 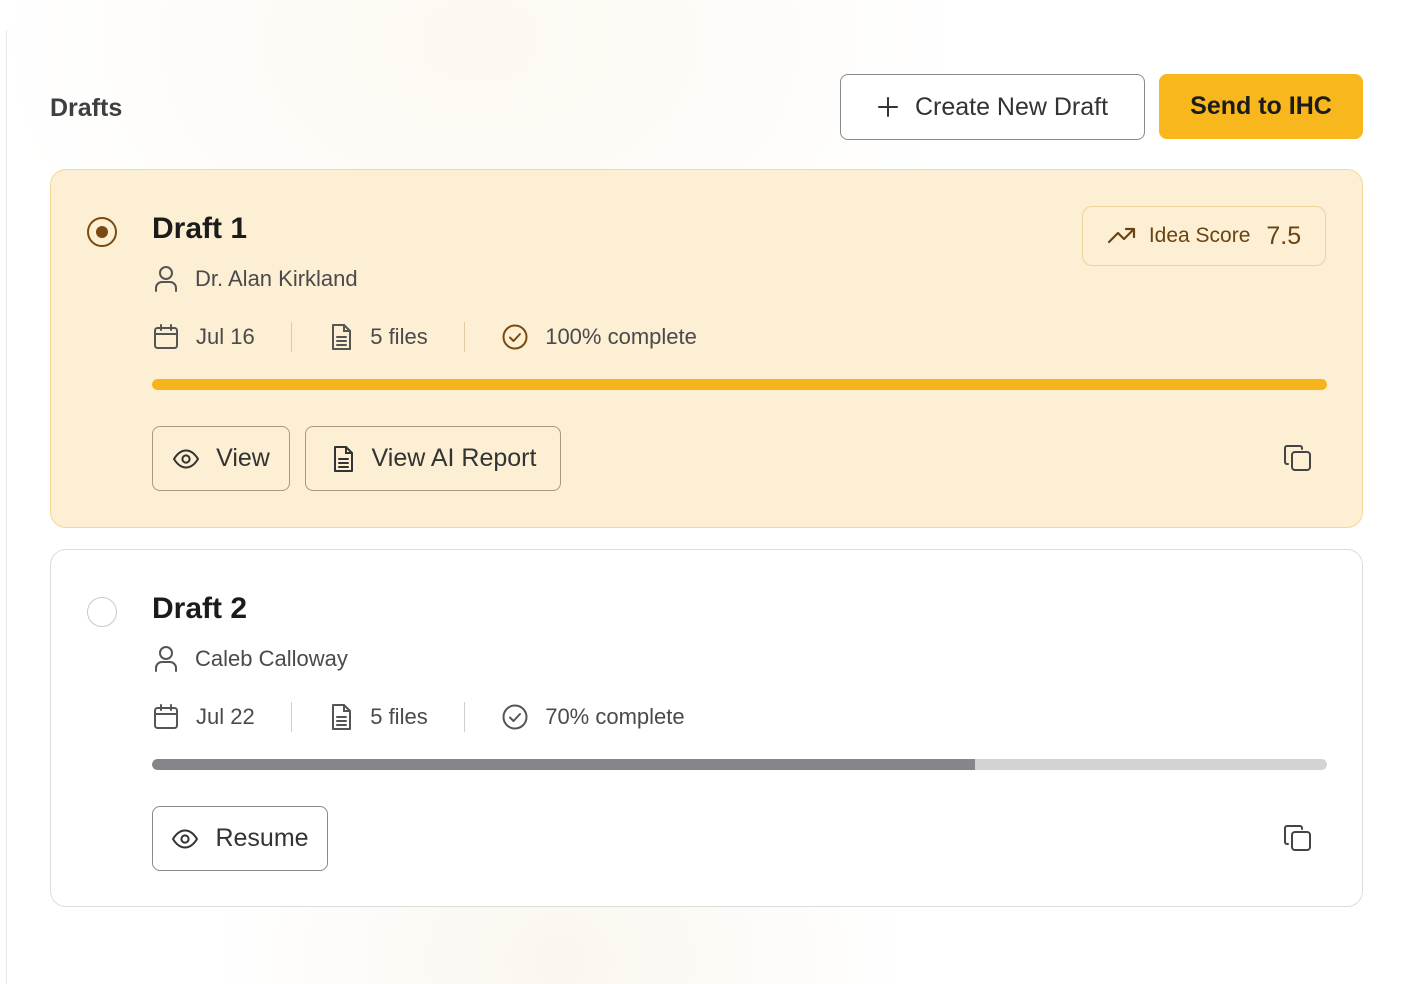 I want to click on author-name: Caleb Calloway, so click(x=271, y=658).